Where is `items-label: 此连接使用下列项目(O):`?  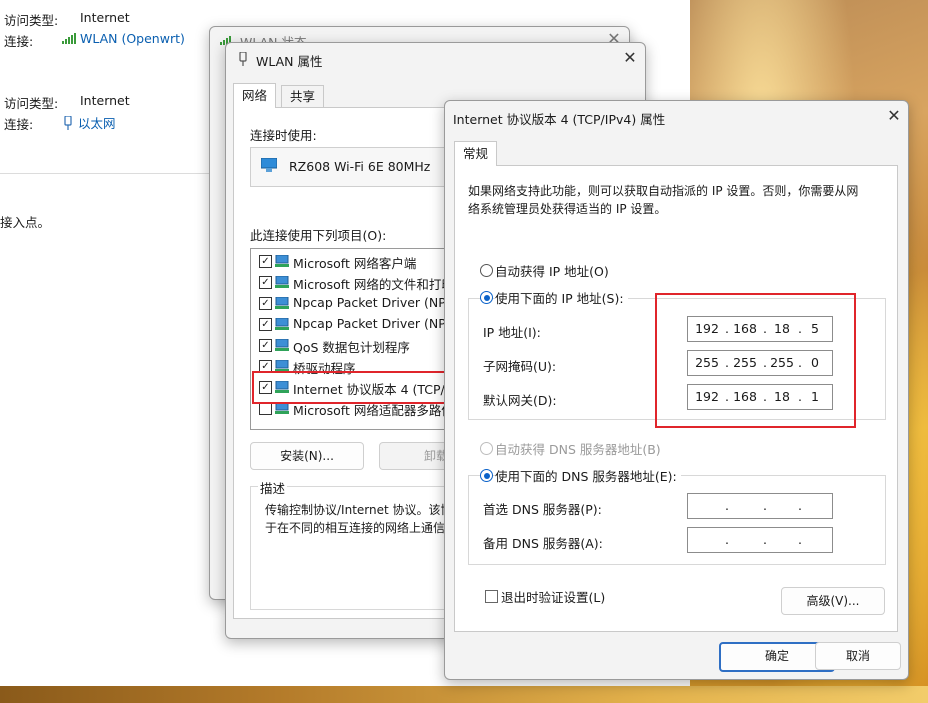
items-label: 此连接使用下列项目(O): is located at coordinates (318, 235).